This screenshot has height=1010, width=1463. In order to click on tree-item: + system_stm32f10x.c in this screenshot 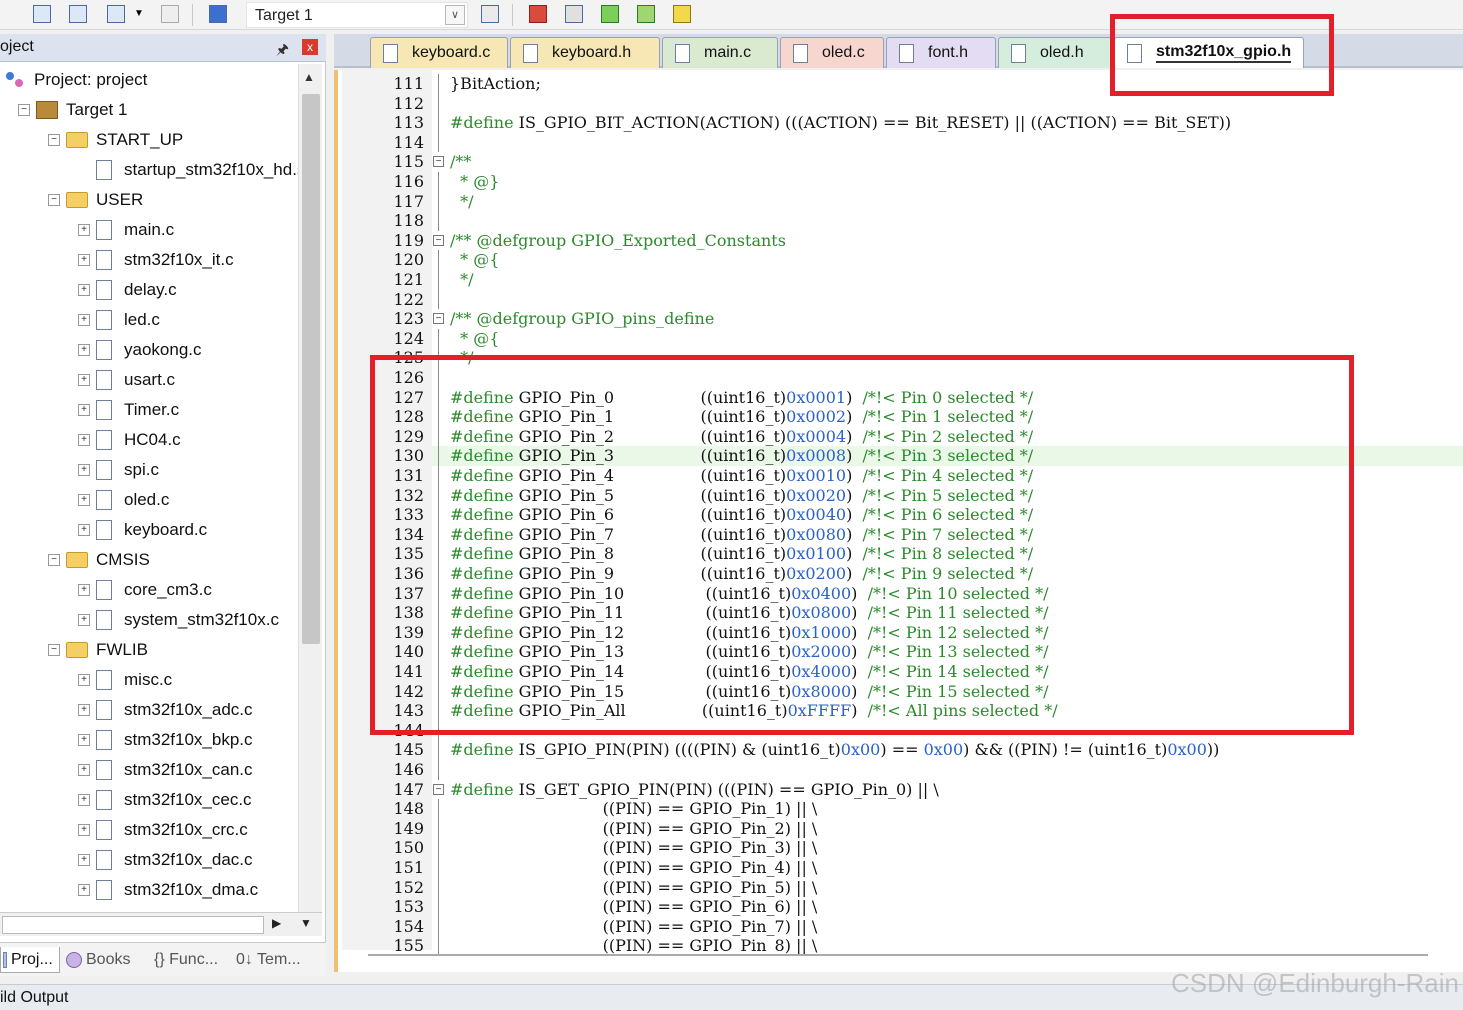, I will do `click(178, 620)`.